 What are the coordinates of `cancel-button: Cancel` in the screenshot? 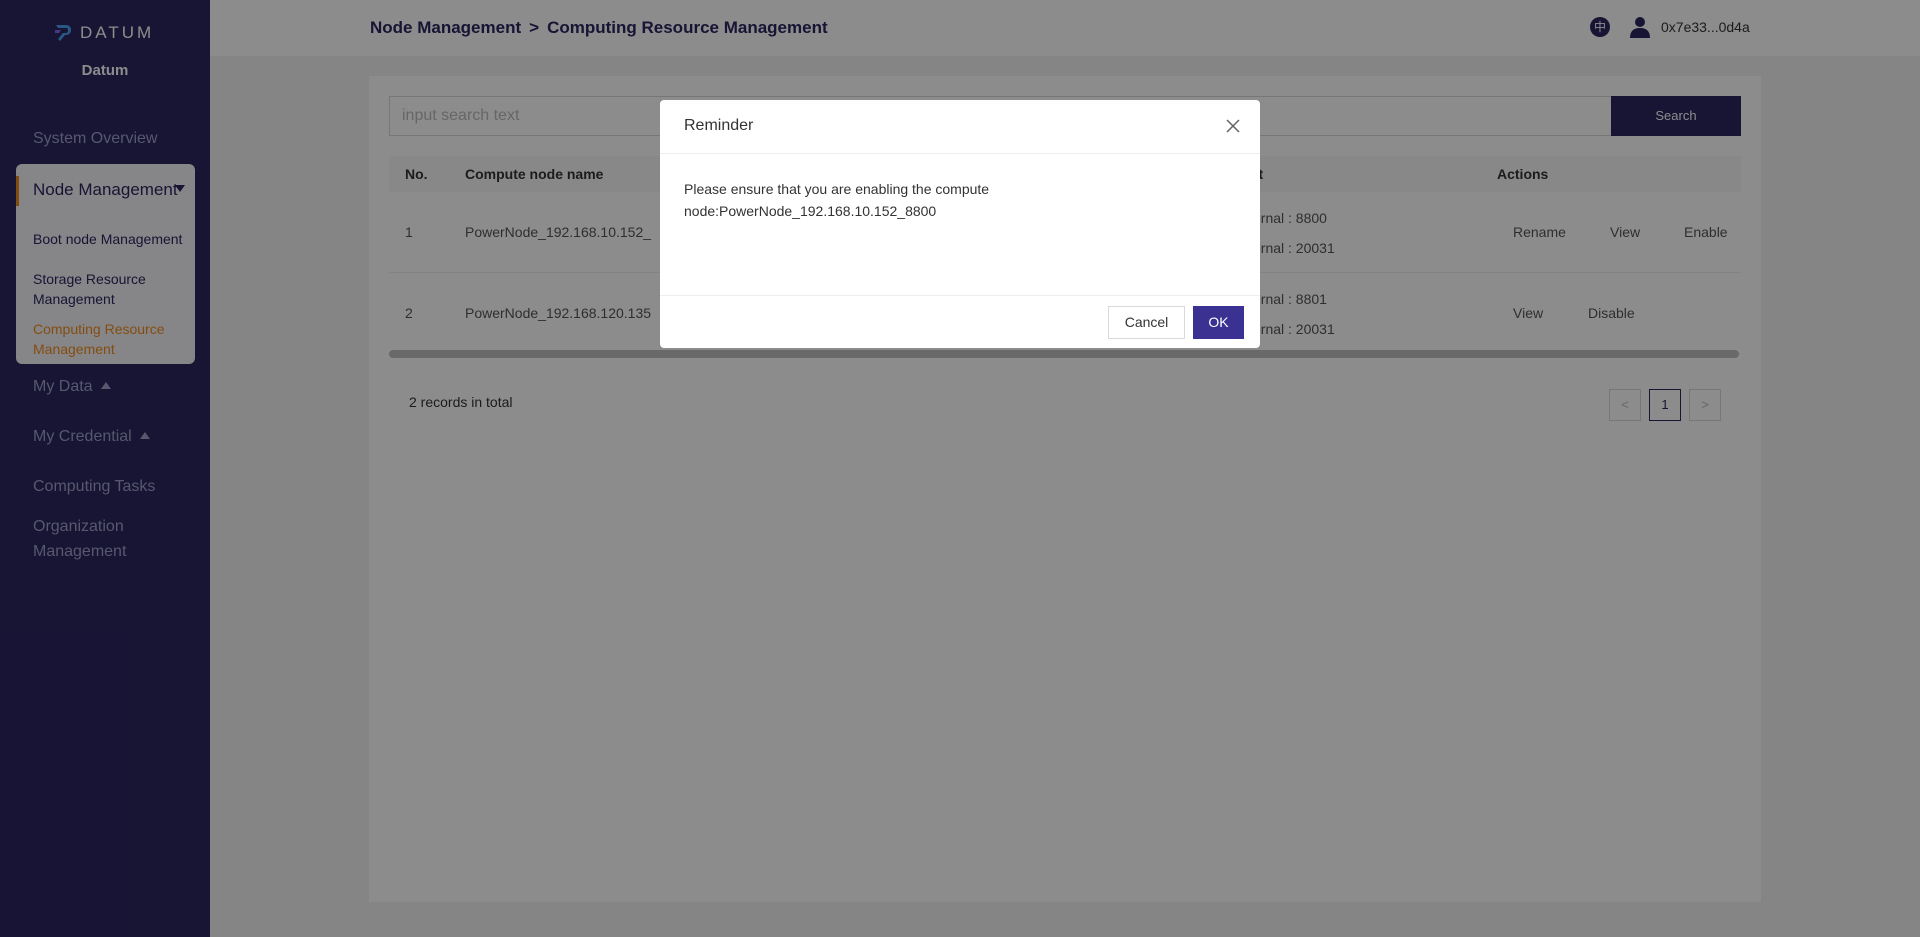 It's located at (1146, 322).